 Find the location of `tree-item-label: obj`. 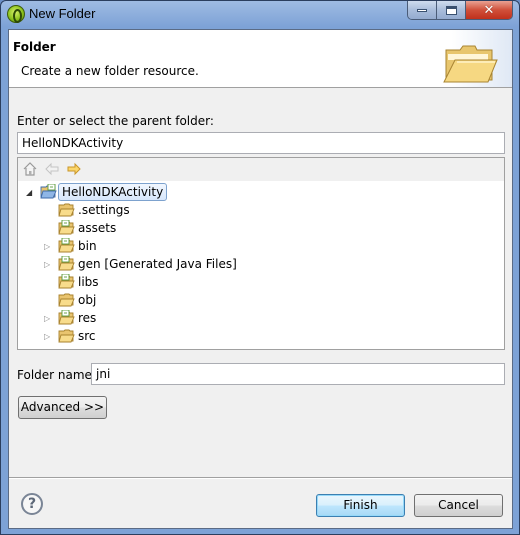

tree-item-label: obj is located at coordinates (87, 300).